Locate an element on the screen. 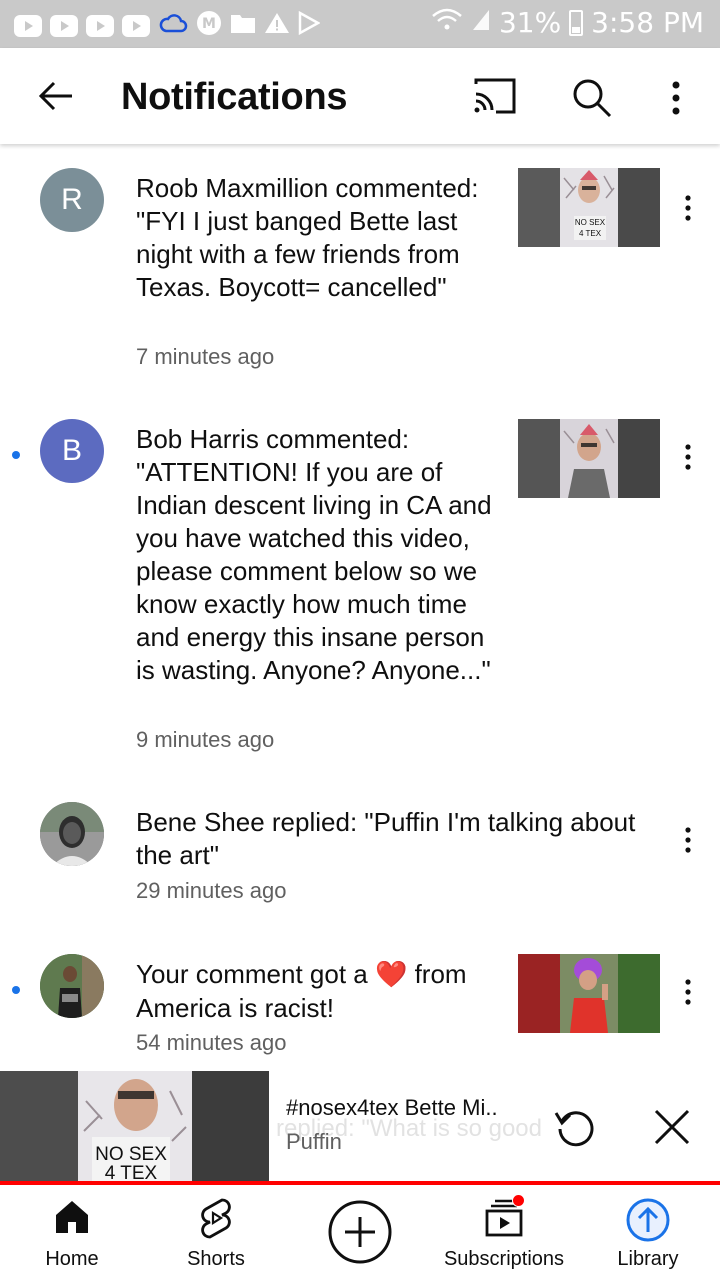 The image size is (720, 1280). m-app-icon: M is located at coordinates (209, 25).